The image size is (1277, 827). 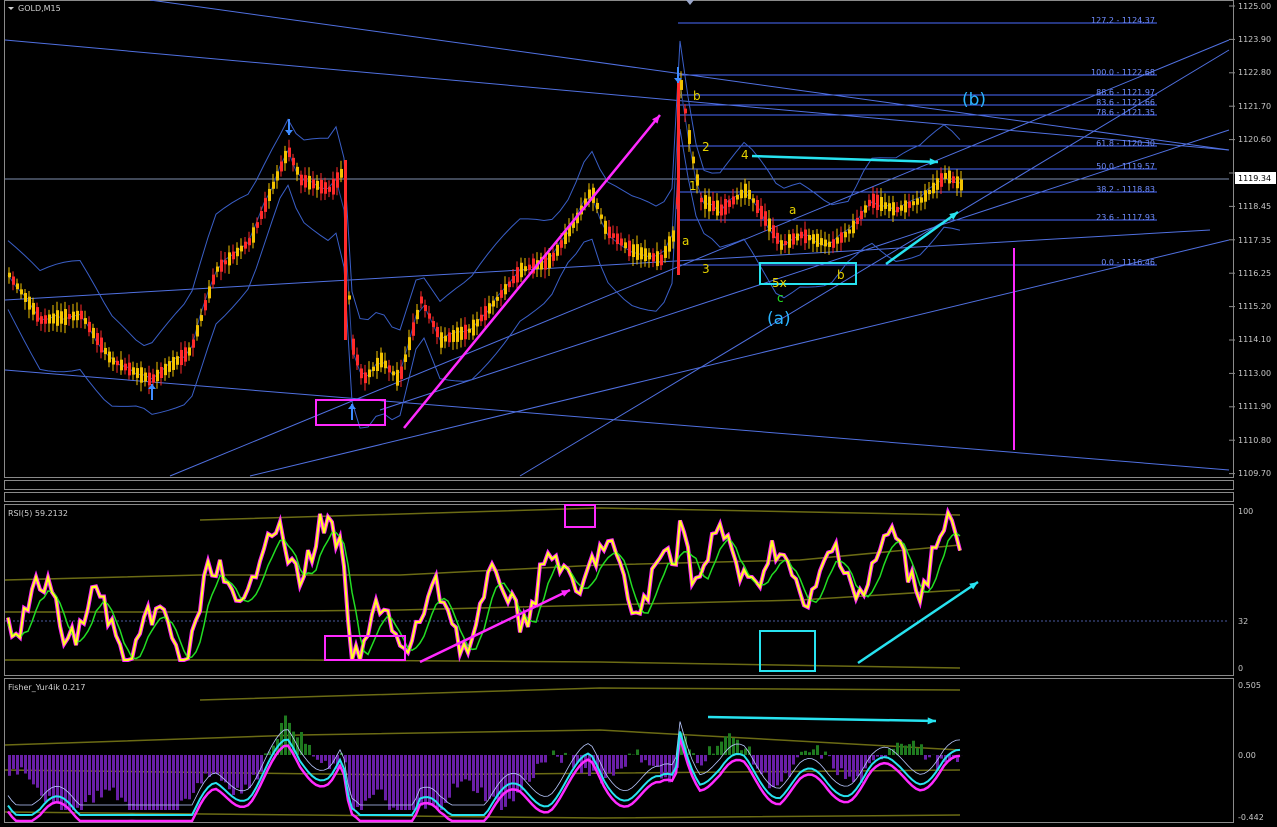 I want to click on wave-label-c: c, so click(x=780, y=298).